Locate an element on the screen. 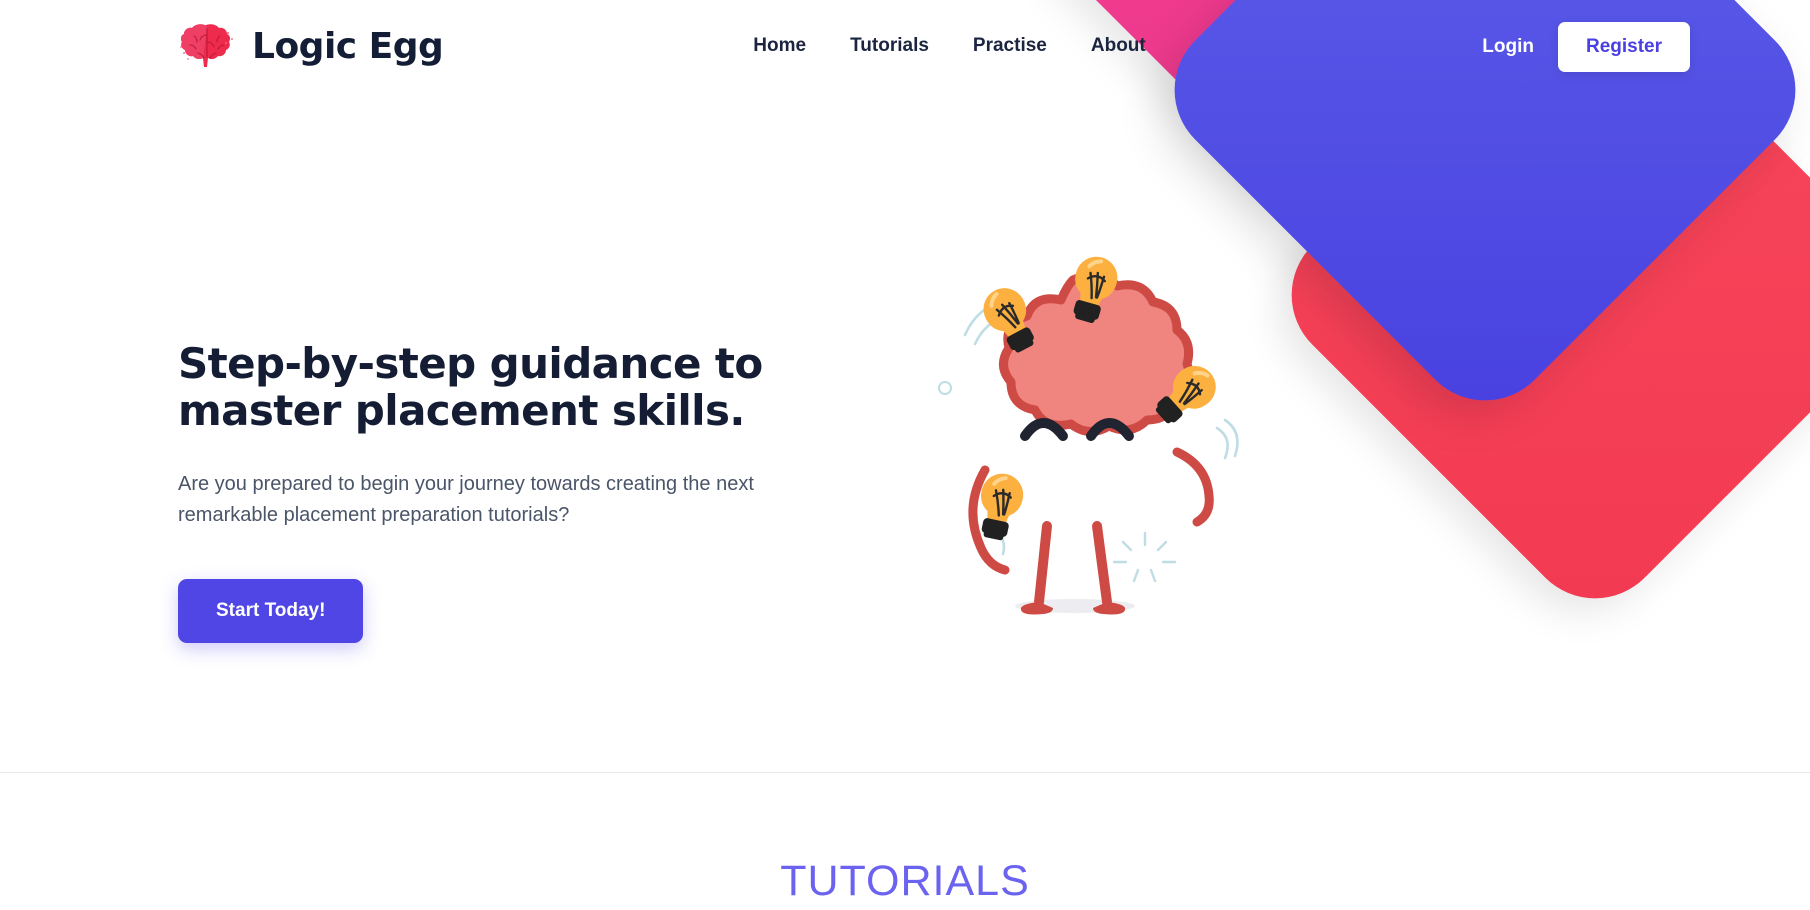 This screenshot has height=910, width=1810. auth-actions: Login Register is located at coordinates (1586, 47).